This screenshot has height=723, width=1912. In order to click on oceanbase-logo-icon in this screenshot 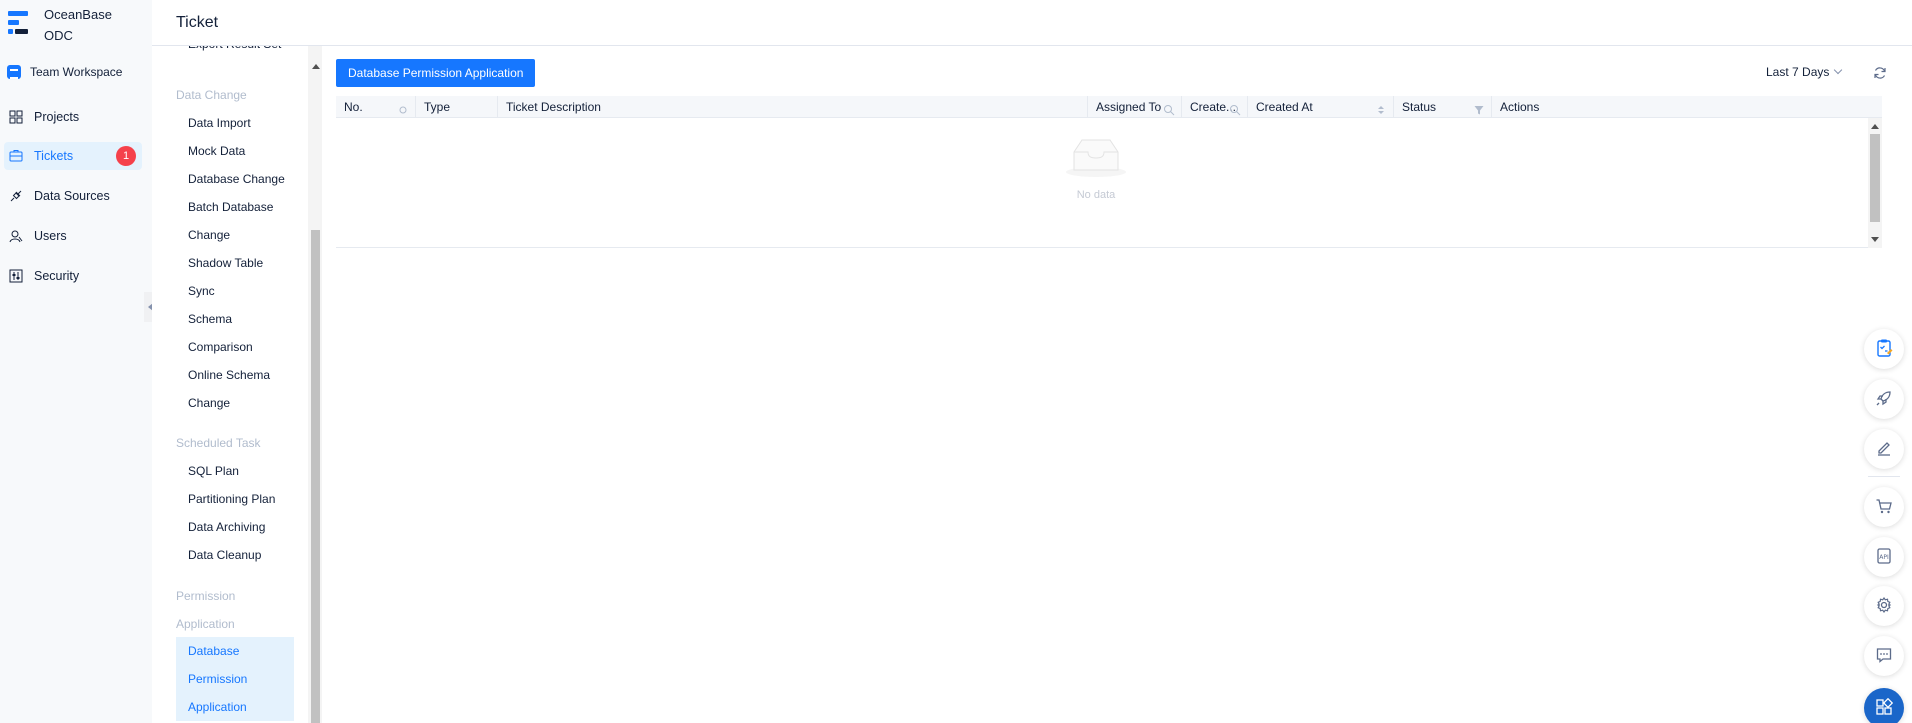, I will do `click(18, 23)`.